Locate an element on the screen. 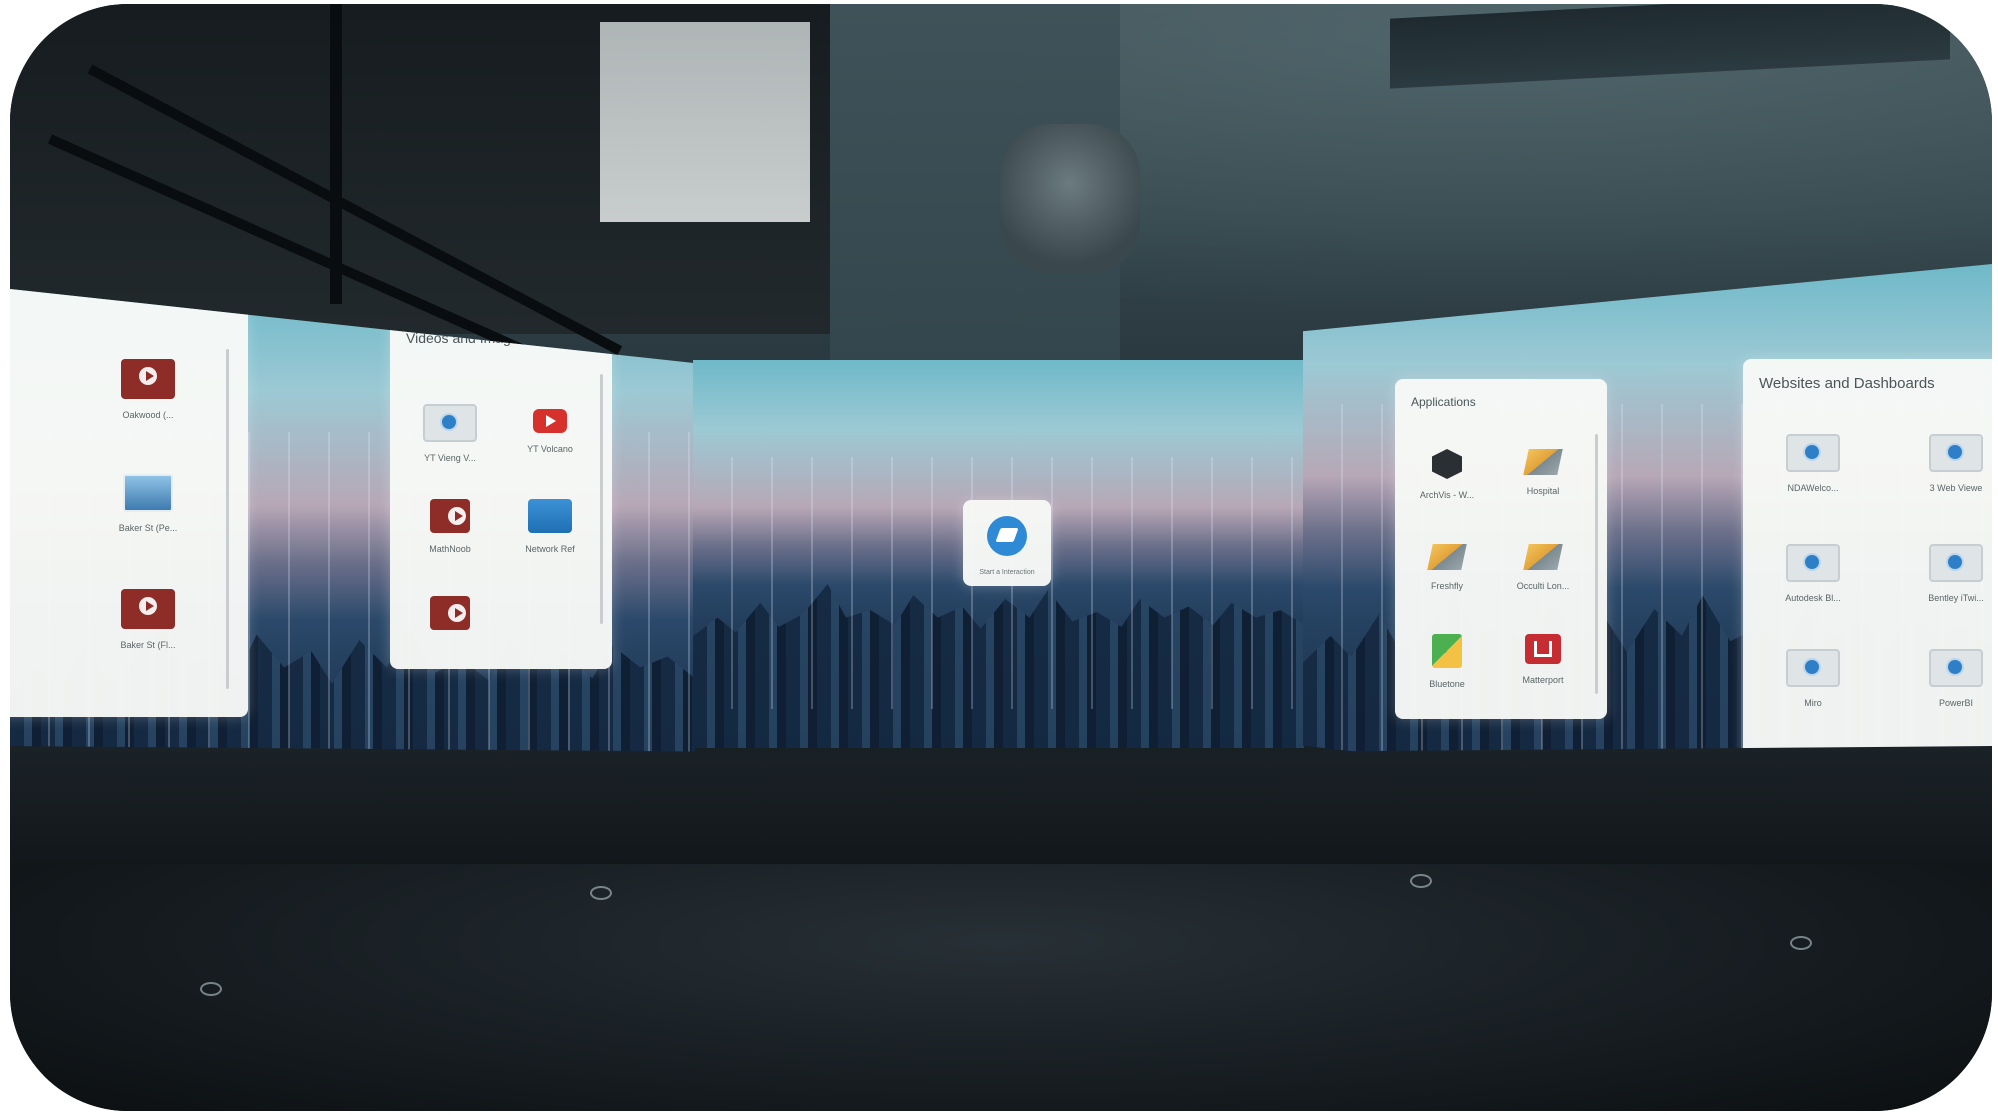 The width and height of the screenshot is (1998, 1115). website-tile: 3 Web Viewe is located at coordinates (1950, 463).